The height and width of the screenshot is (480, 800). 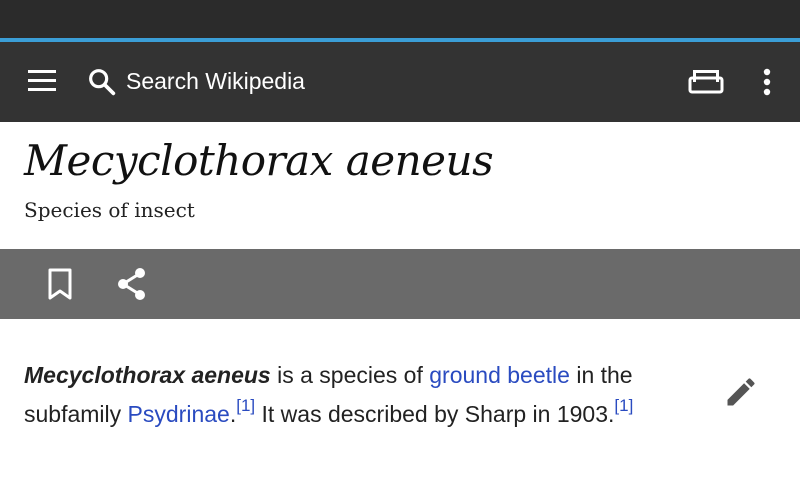 I want to click on bookmark-icon, so click(x=60, y=284).